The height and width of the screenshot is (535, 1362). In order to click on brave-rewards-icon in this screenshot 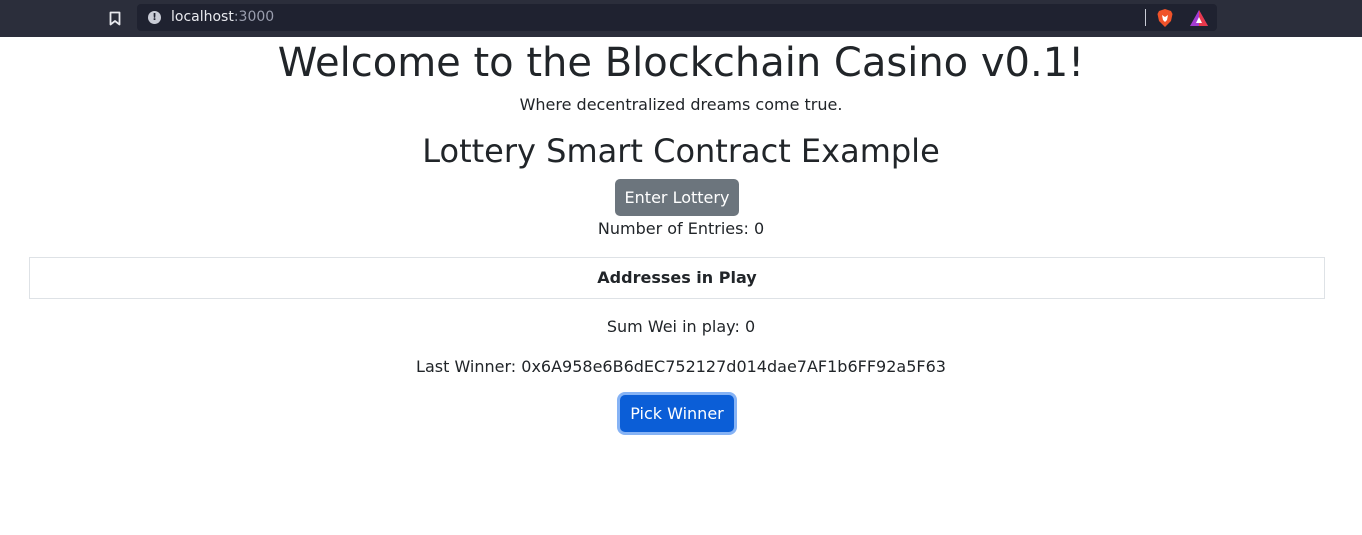, I will do `click(1199, 18)`.